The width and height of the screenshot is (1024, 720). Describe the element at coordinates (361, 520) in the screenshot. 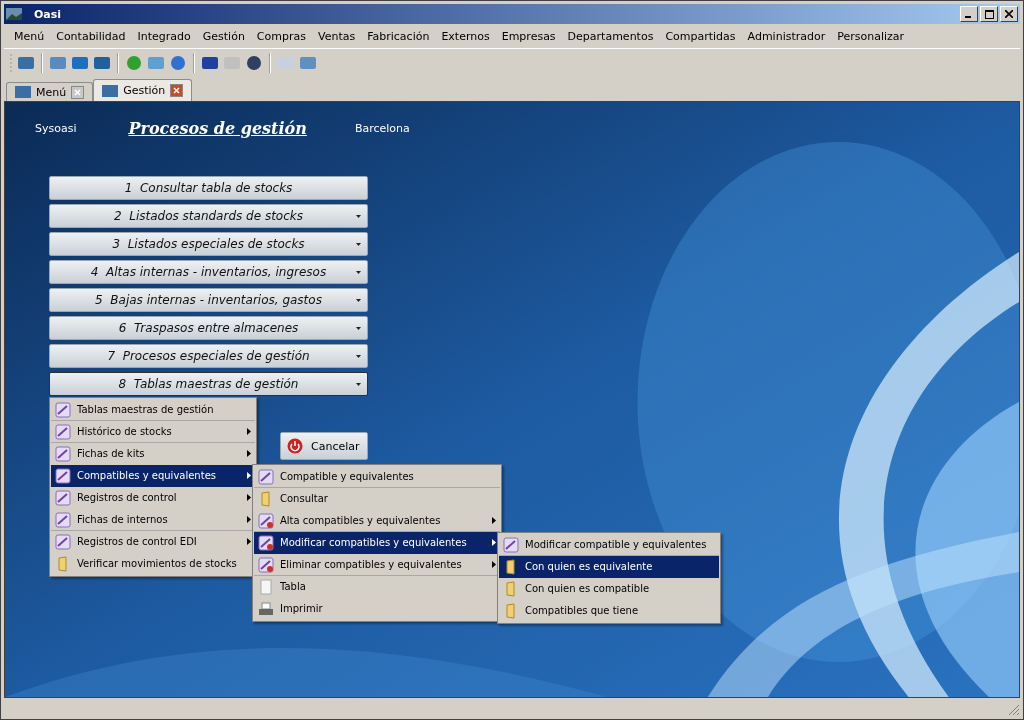

I see `menu-entry-label: Alta compatibles y equivalentes` at that location.